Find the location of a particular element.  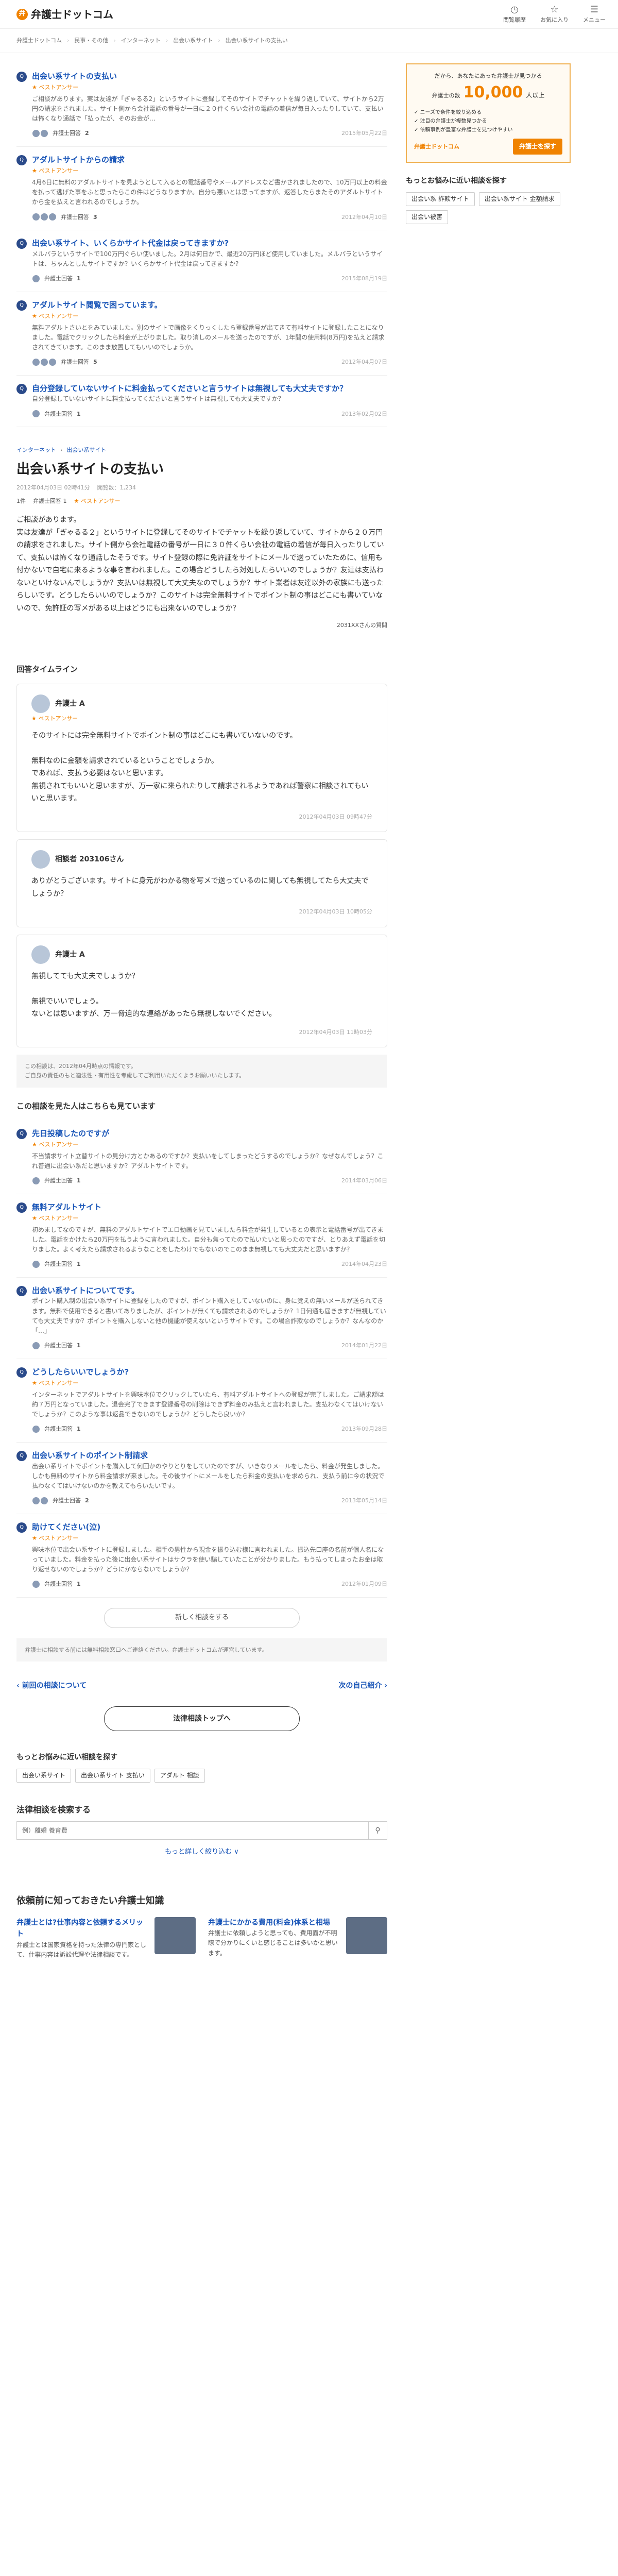

question-meta: 2012年04月03日 02時41分 閲覧数：1,234 is located at coordinates (202, 488).